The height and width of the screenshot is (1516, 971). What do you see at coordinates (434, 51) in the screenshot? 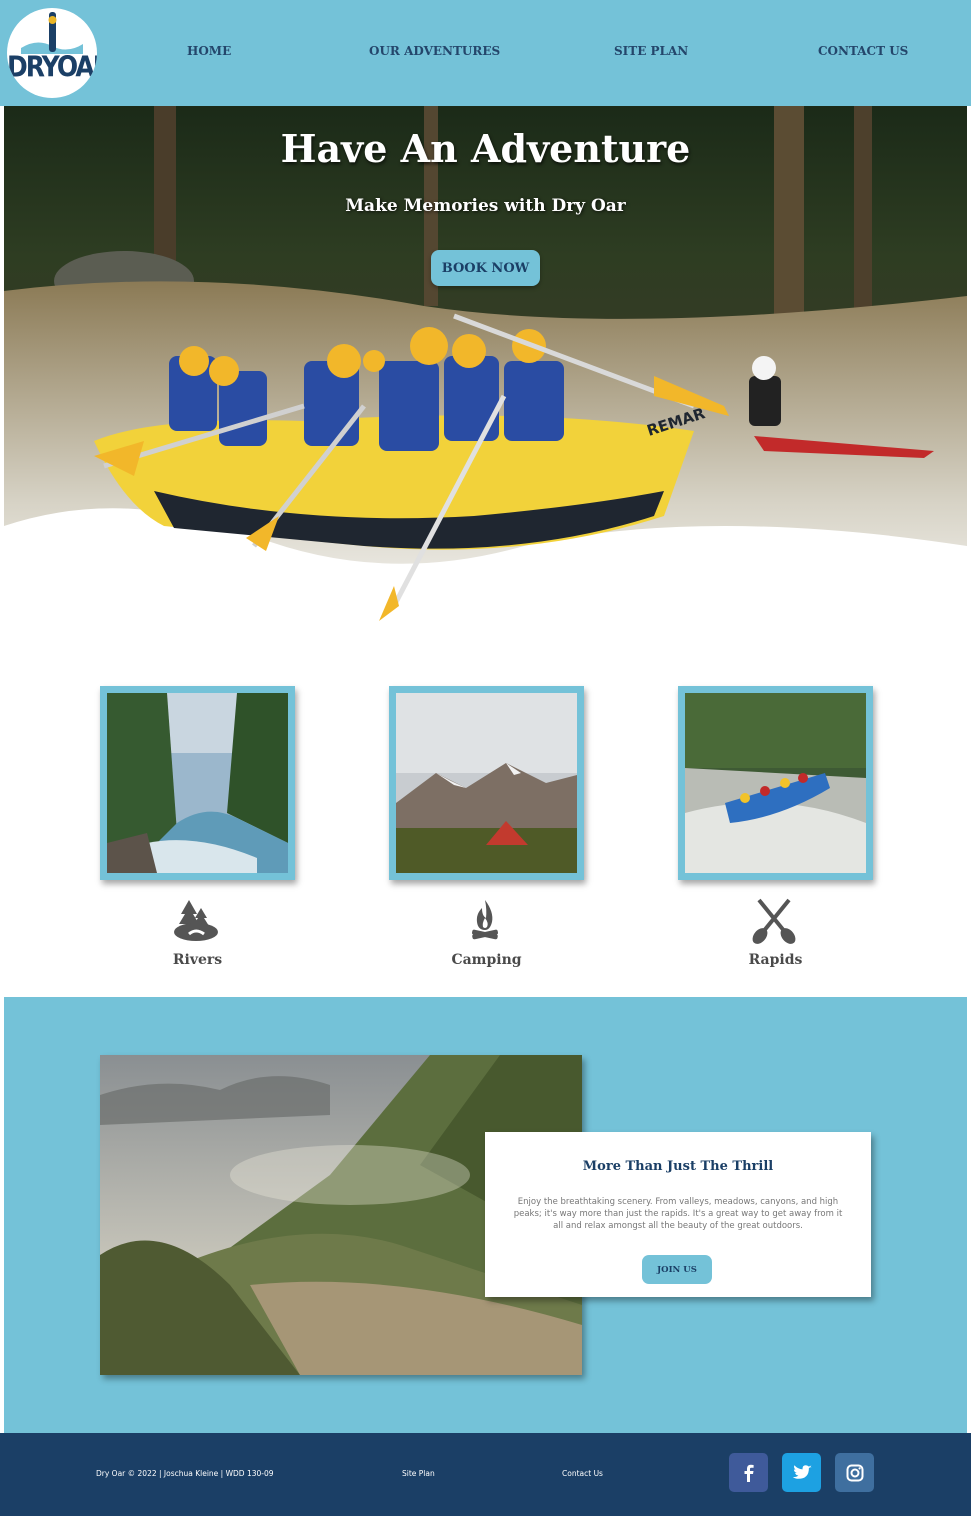
I see `nav-our-adventures: OUR ADVENTURES` at bounding box center [434, 51].